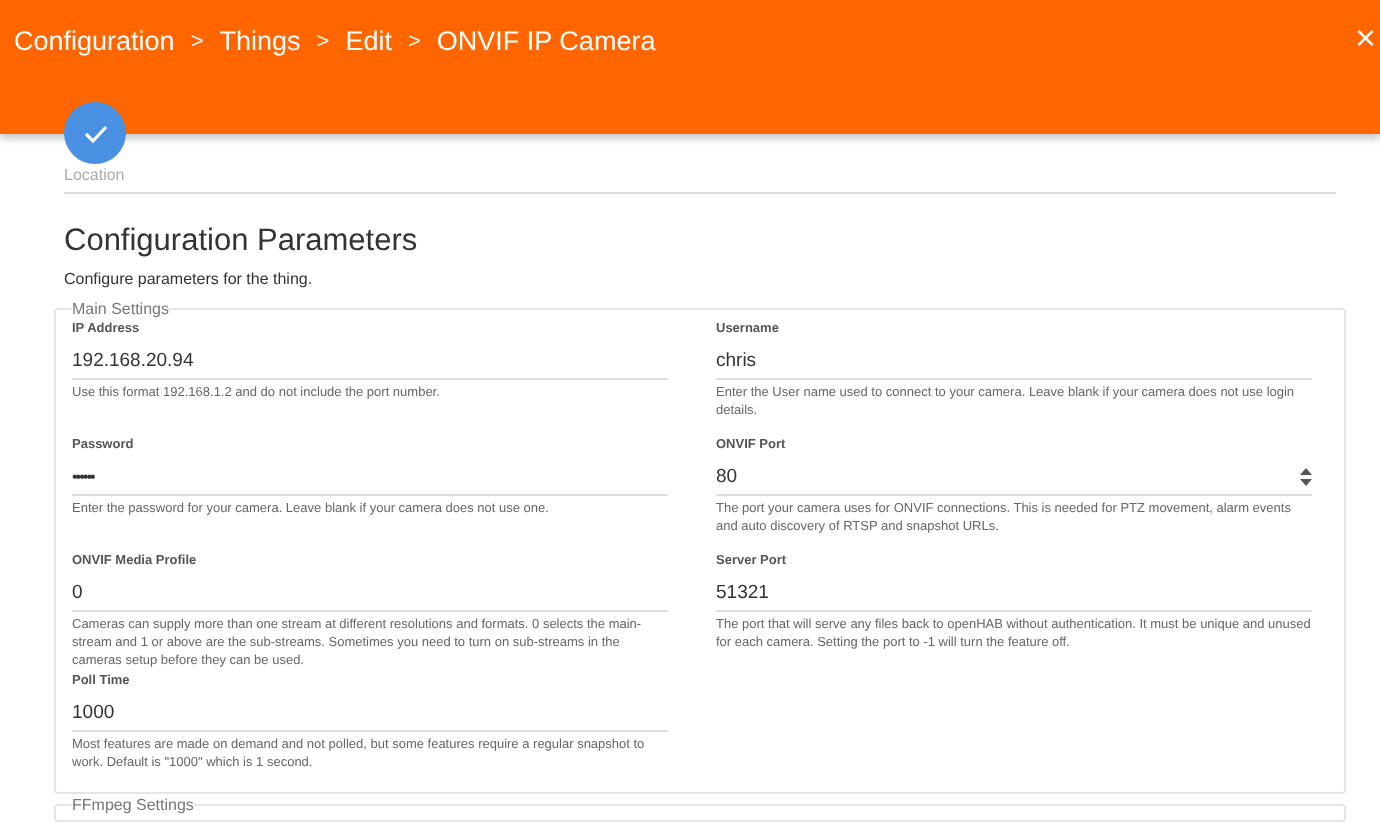 Image resolution: width=1380 pixels, height=838 pixels. Describe the element at coordinates (1014, 478) in the screenshot. I see `input-field: 80` at that location.